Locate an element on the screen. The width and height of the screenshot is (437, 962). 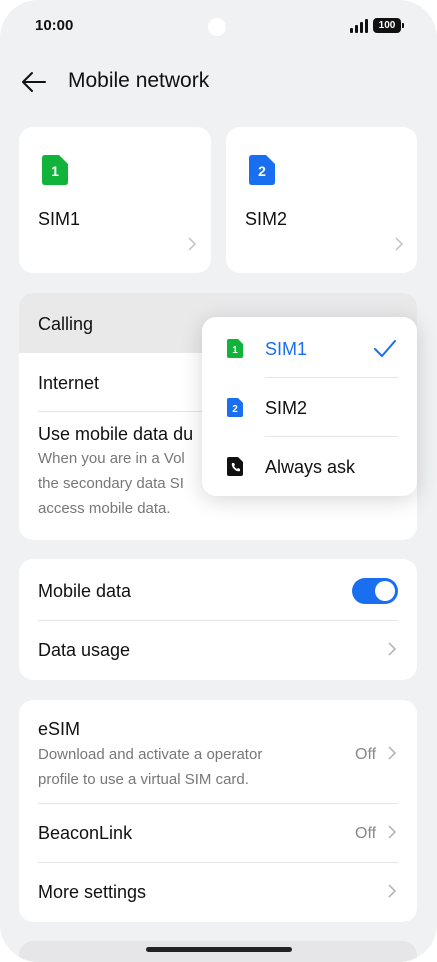
sim-select-dropdown: 1 SIM1 2 SIM2 Always ask is located at coordinates (309, 406).